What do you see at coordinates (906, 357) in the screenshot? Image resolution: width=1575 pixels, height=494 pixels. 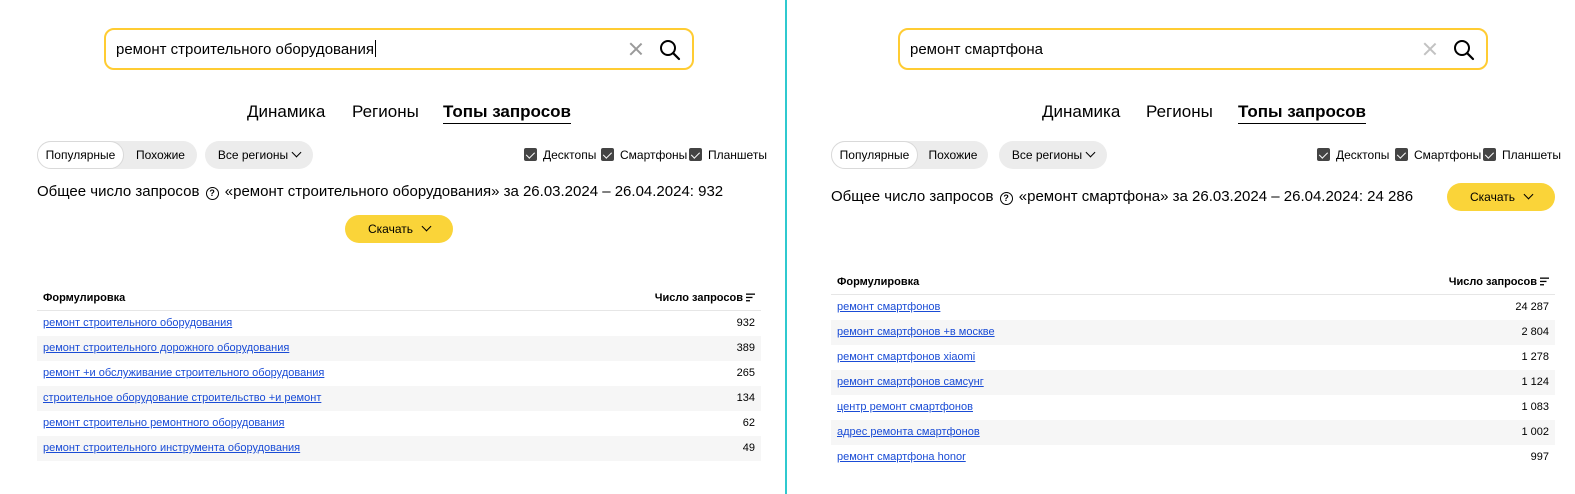 I see `query-link: ремонт смартфонов xiaomi` at bounding box center [906, 357].